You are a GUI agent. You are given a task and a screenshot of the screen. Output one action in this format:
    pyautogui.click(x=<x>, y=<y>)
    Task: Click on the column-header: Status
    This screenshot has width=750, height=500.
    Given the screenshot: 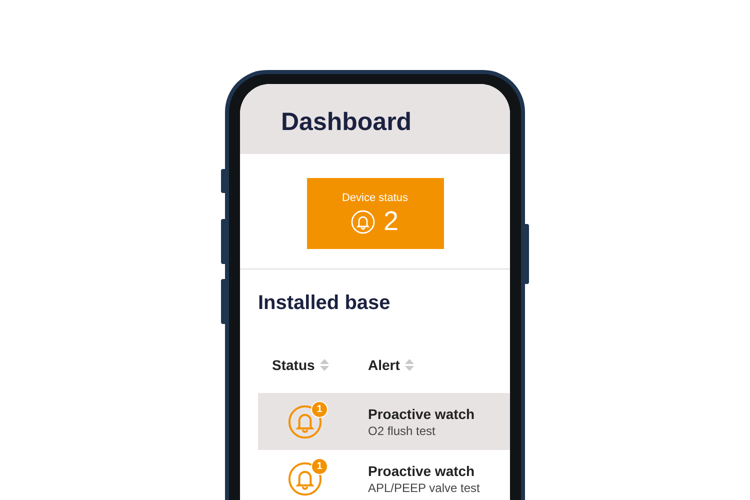 What is the action you would take?
    pyautogui.click(x=320, y=365)
    